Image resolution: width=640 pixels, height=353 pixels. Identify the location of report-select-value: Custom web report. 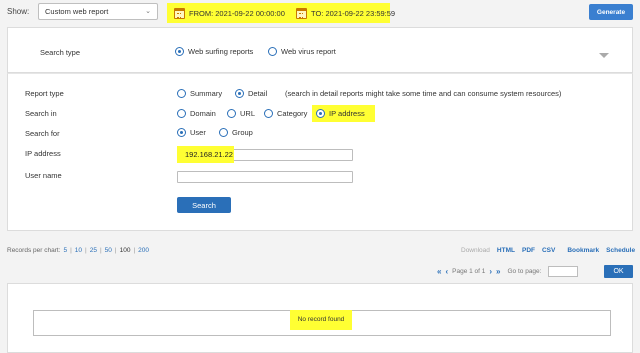
(77, 11).